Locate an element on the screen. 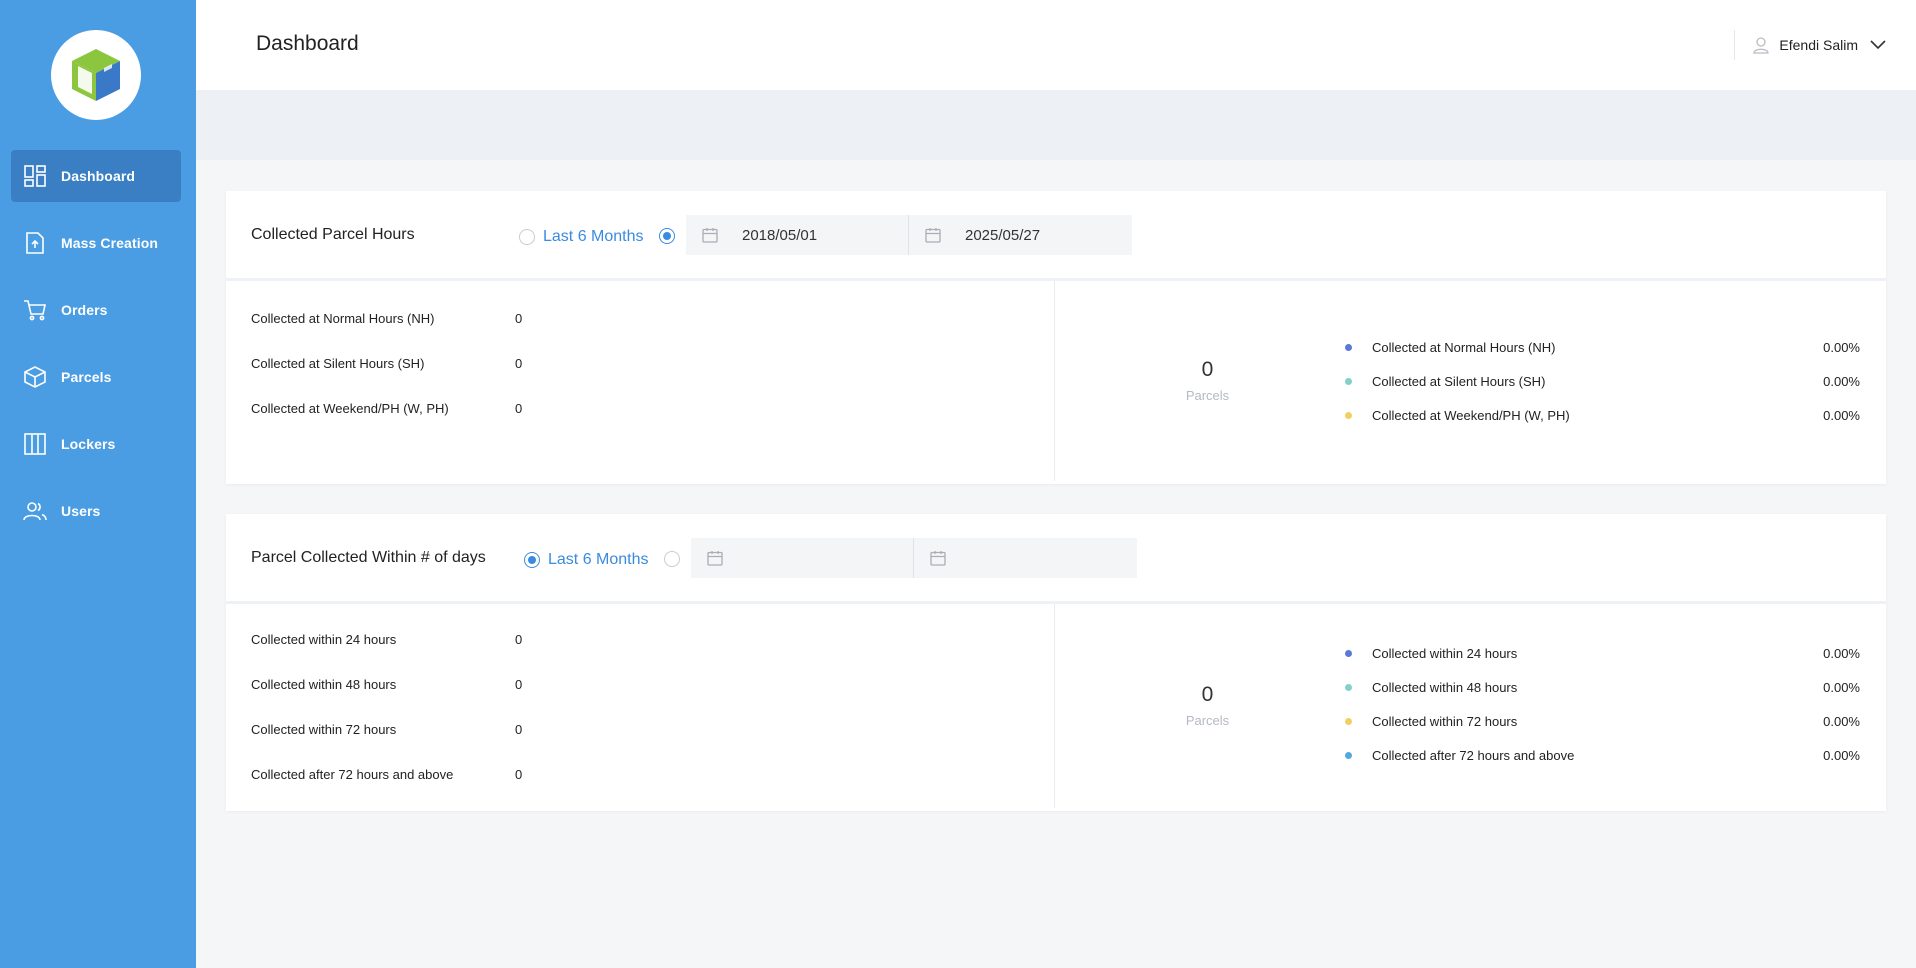 The image size is (1916, 968). stat-label: Collected within 72 hours is located at coordinates (324, 729).